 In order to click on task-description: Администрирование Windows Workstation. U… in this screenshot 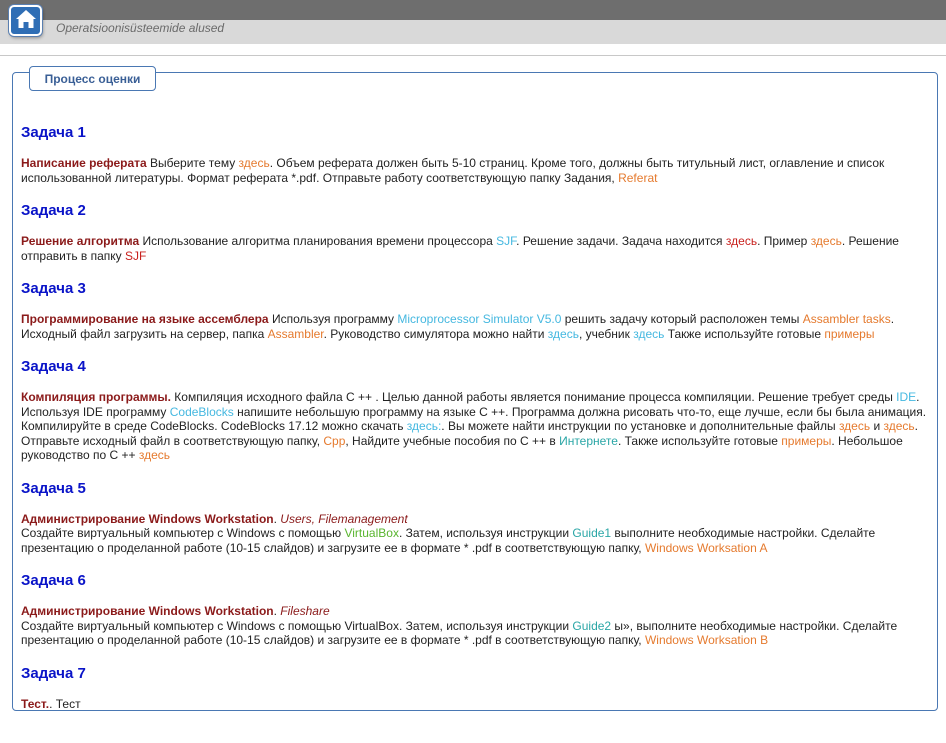, I will do `click(476, 534)`.